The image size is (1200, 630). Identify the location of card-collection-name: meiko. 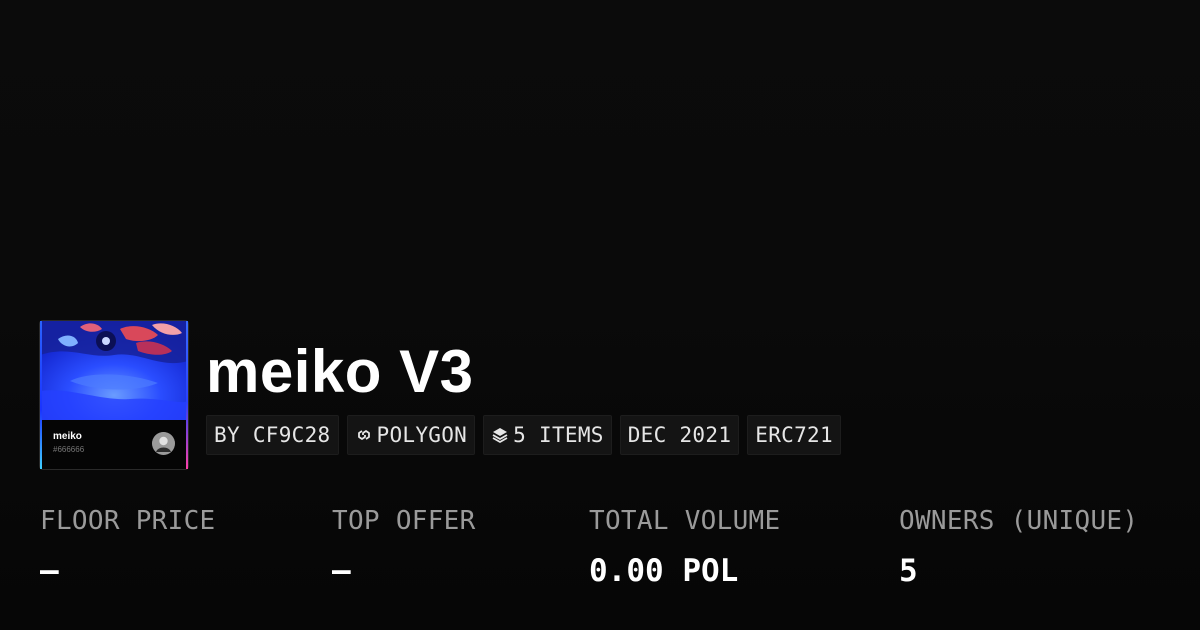
(67, 436).